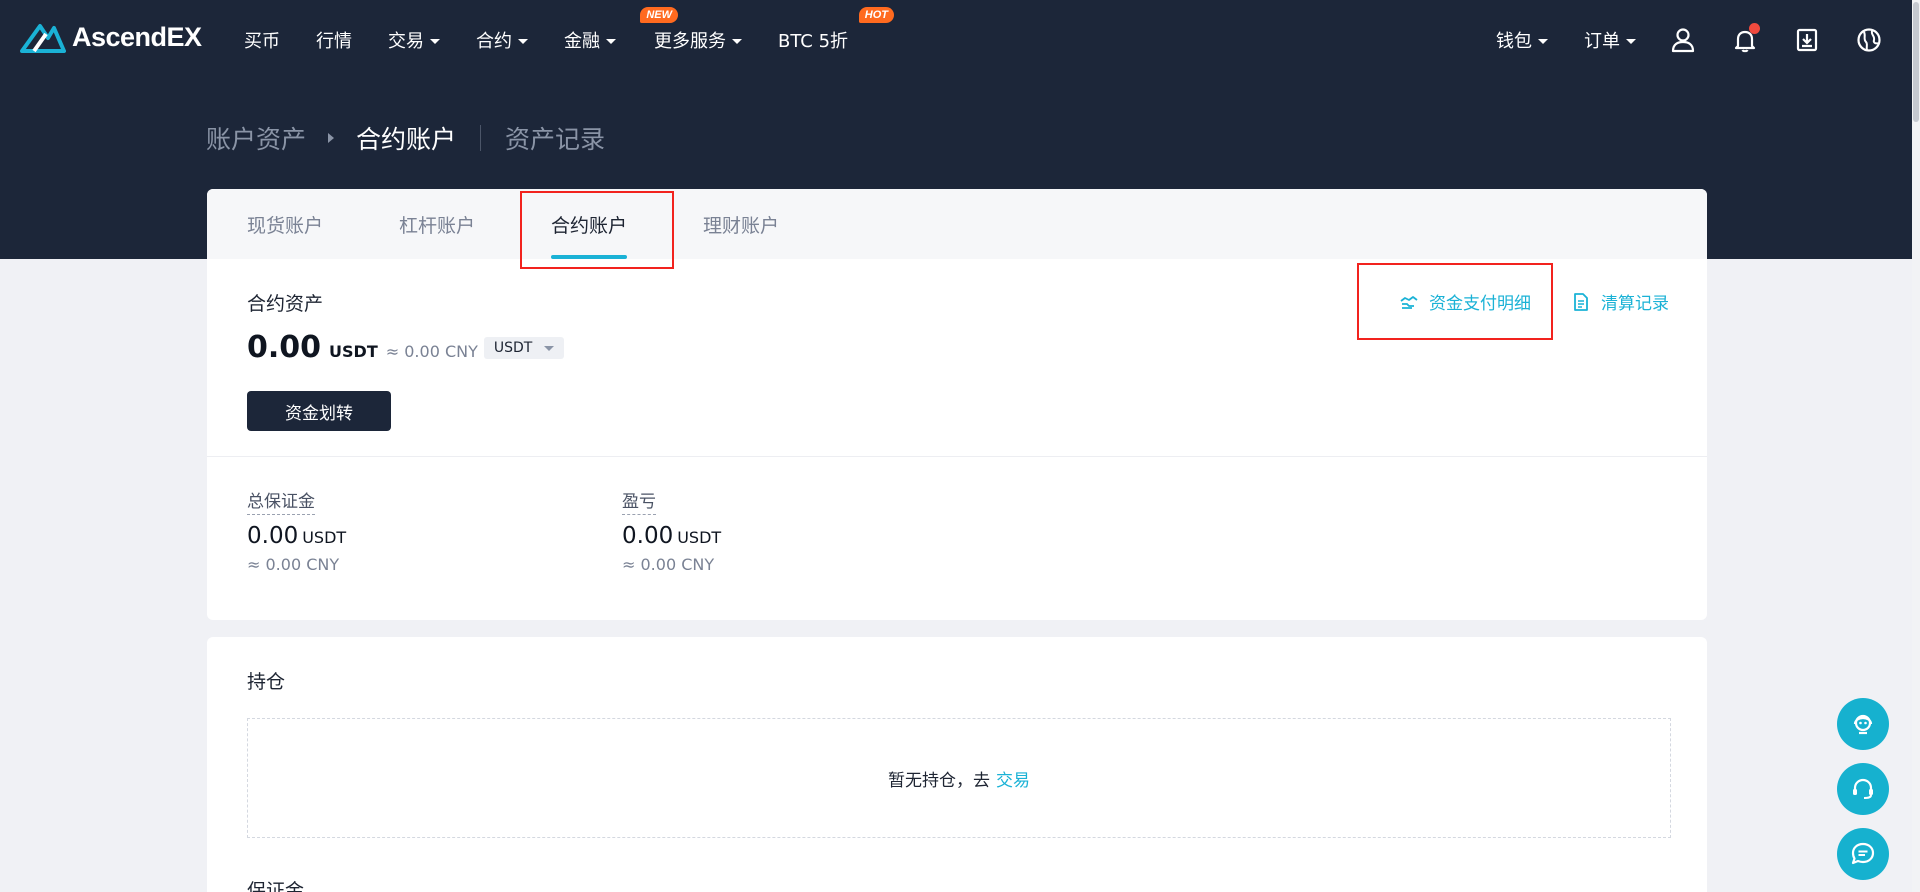 Image resolution: width=1920 pixels, height=892 pixels. Describe the element at coordinates (276, 886) in the screenshot. I see `margin-title: 保证金` at that location.